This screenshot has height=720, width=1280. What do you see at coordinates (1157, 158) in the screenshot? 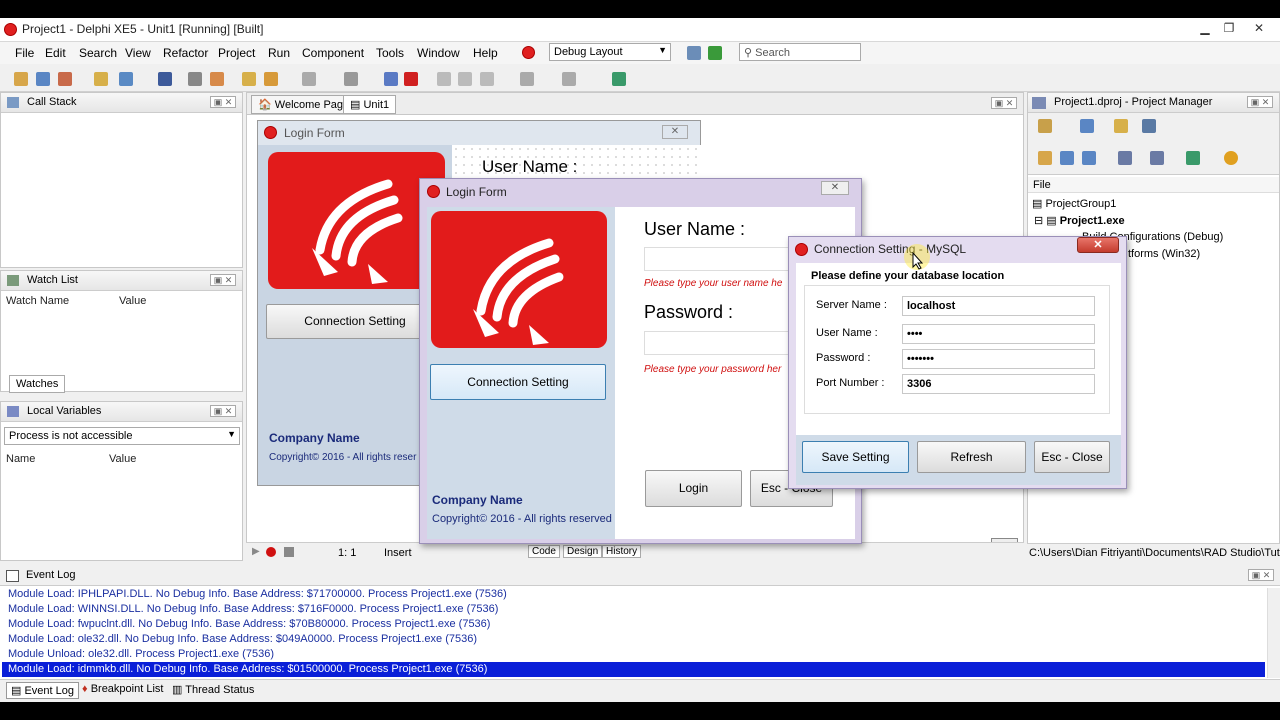
I see `sort-icon` at bounding box center [1157, 158].